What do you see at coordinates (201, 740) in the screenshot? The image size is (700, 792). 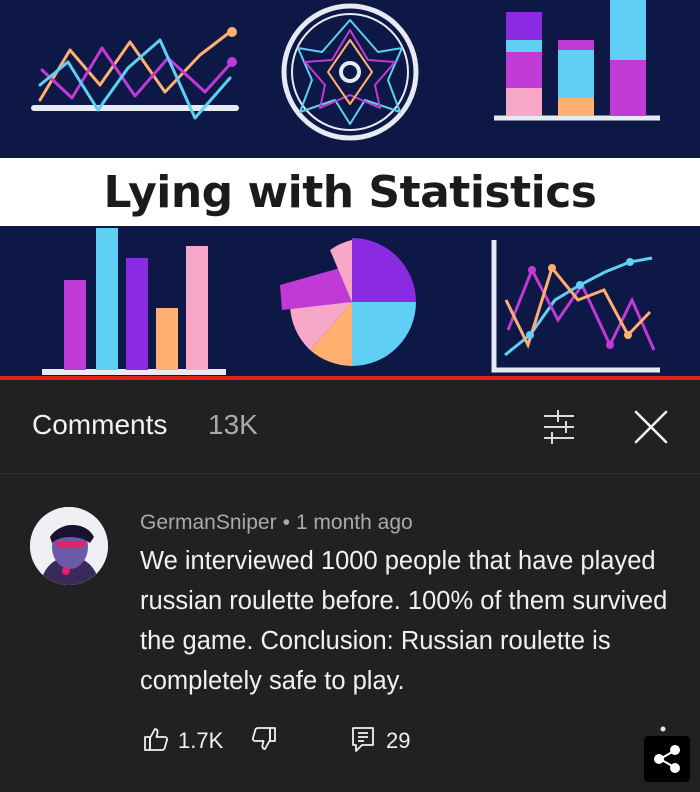 I see `like-count: 1.7K` at bounding box center [201, 740].